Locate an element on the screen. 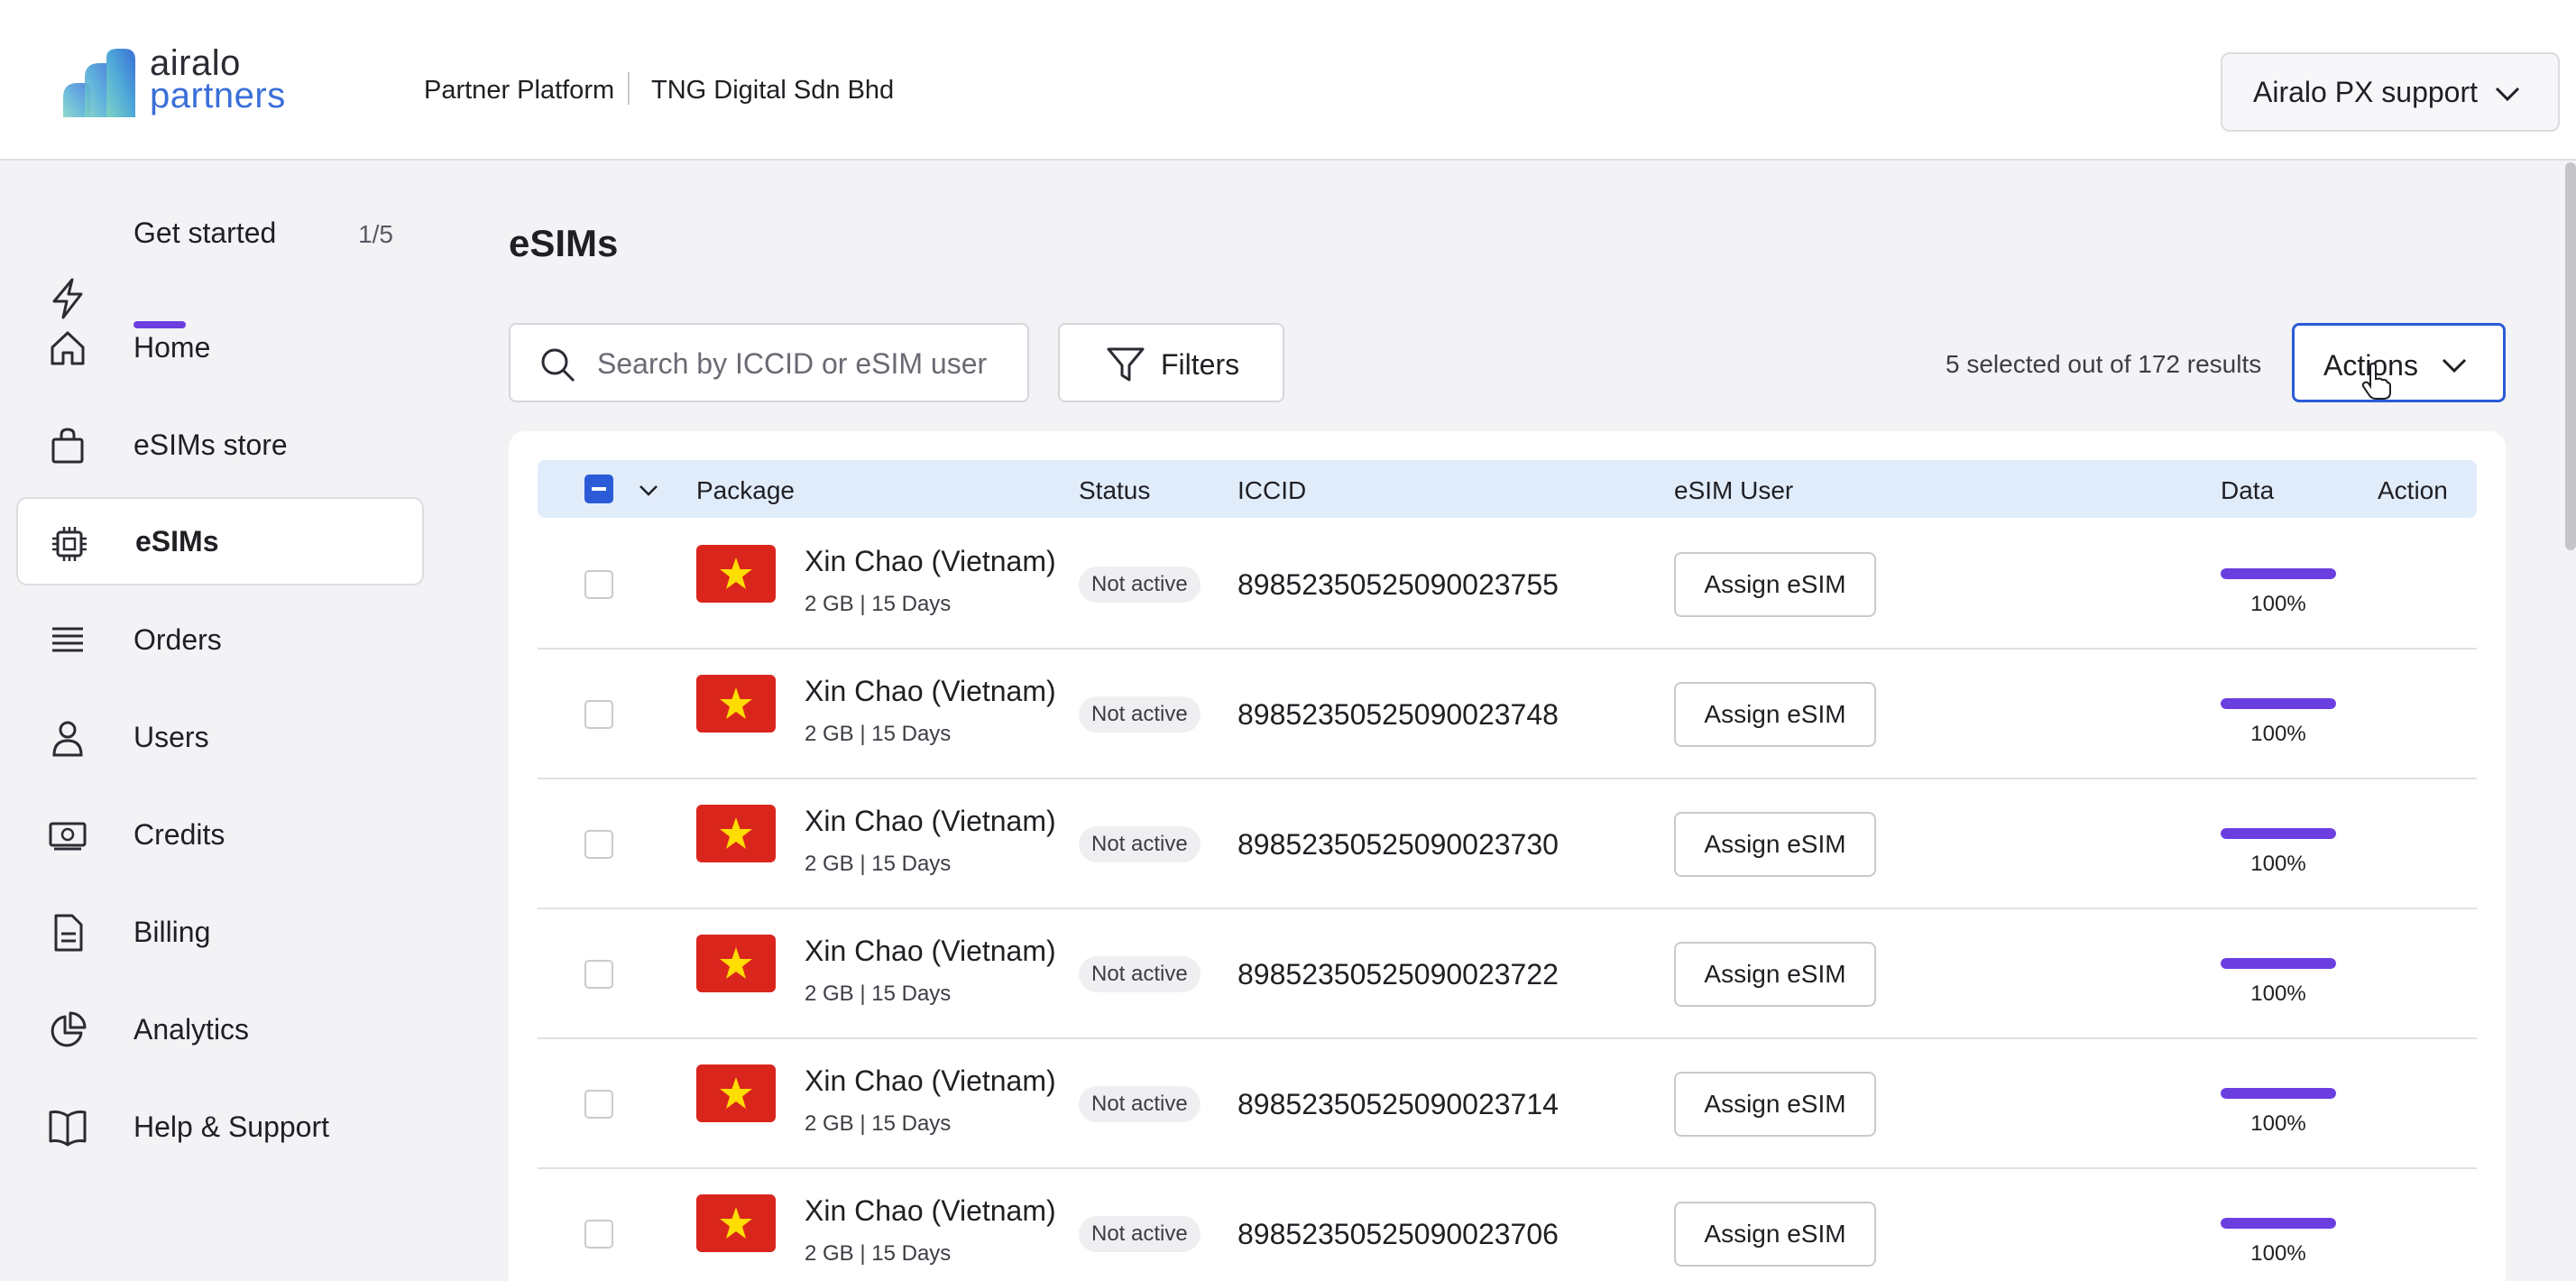 The image size is (2576, 1281). column-header-action: Action is located at coordinates (2413, 490).